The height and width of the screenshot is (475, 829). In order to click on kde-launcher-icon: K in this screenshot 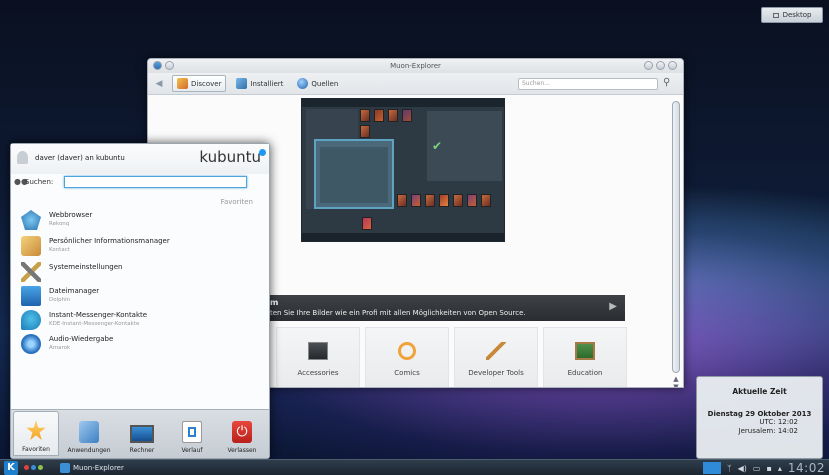, I will do `click(11, 468)`.